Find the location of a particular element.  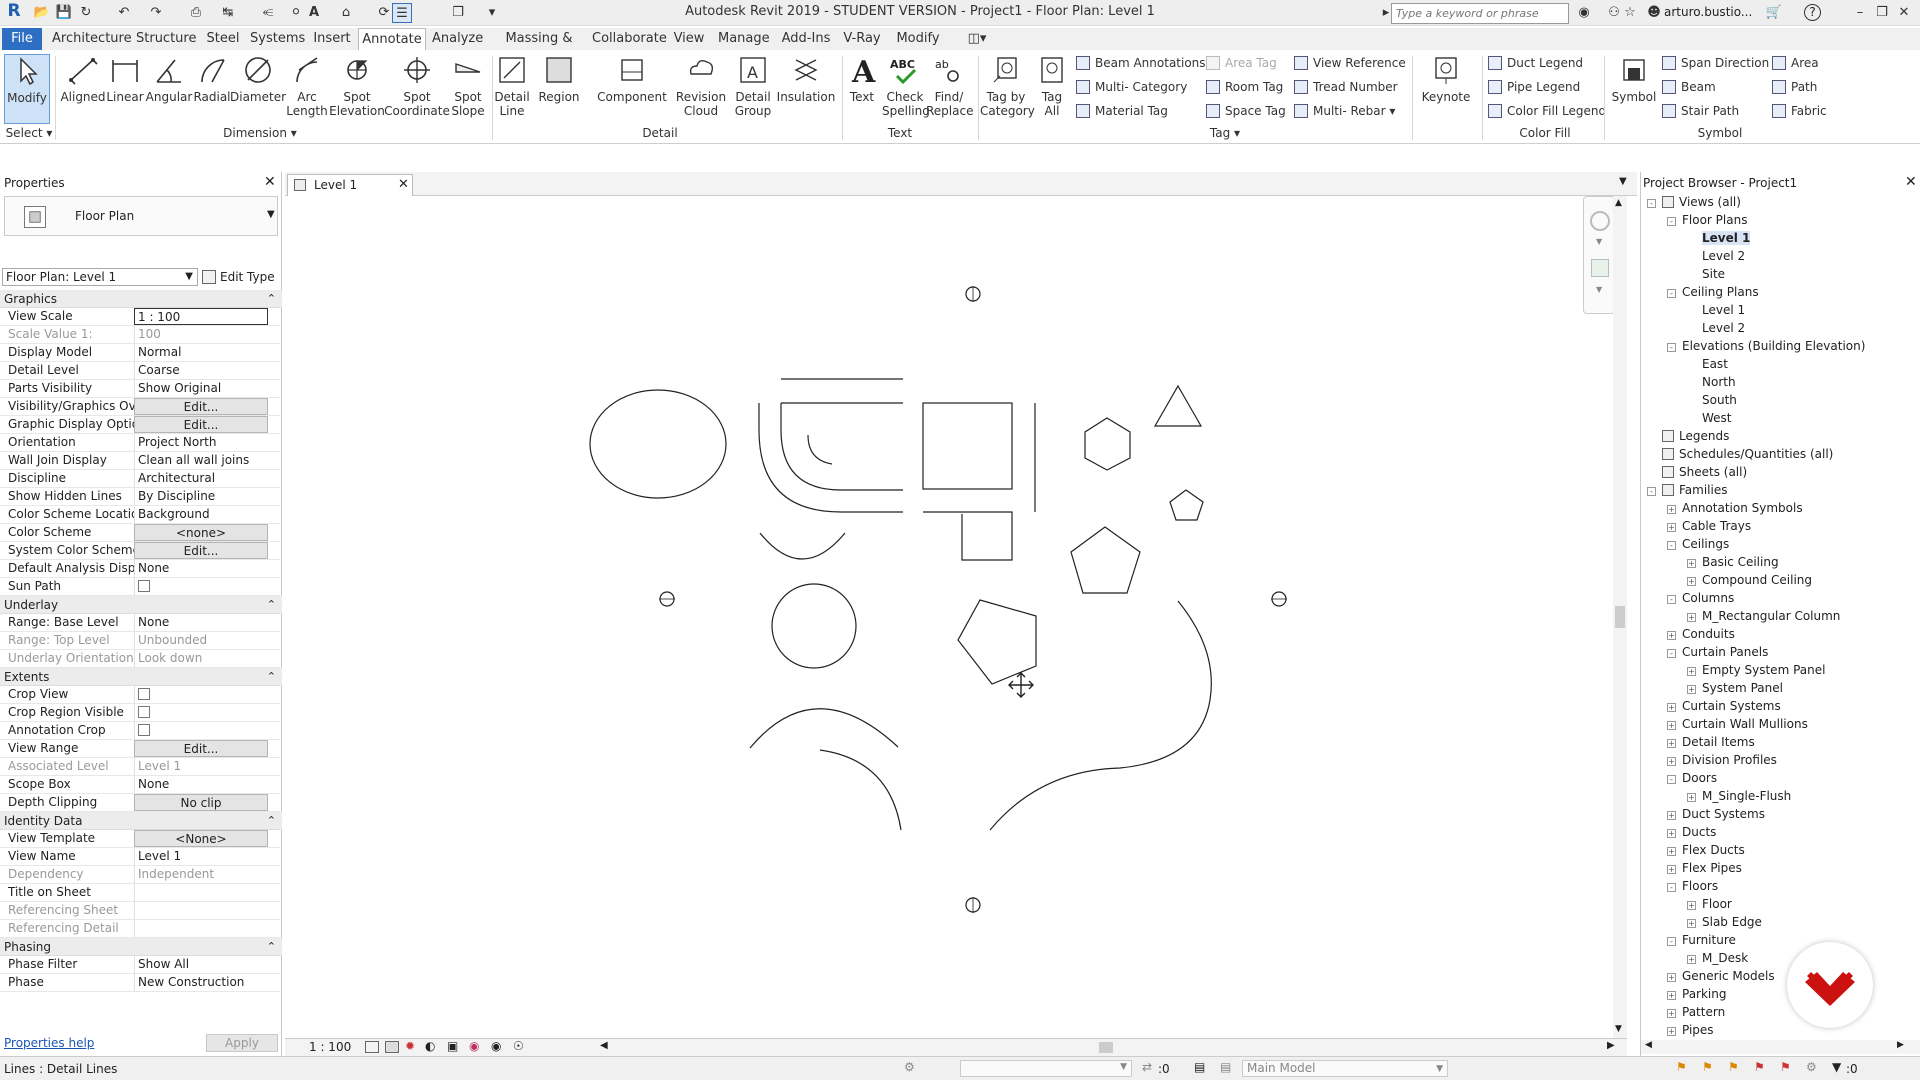

detail-rounded-inner is located at coordinates (841, 446).